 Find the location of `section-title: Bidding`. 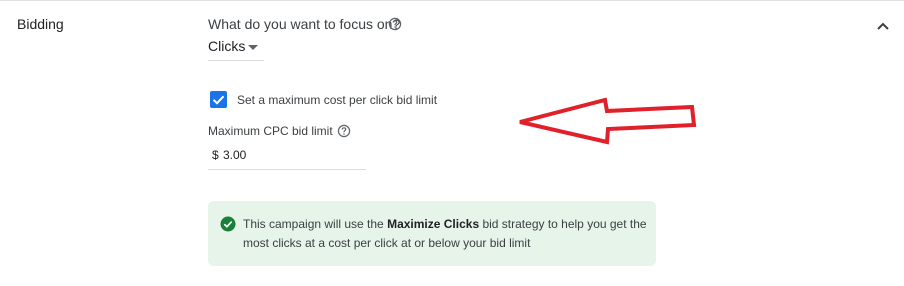

section-title: Bidding is located at coordinates (40, 24).